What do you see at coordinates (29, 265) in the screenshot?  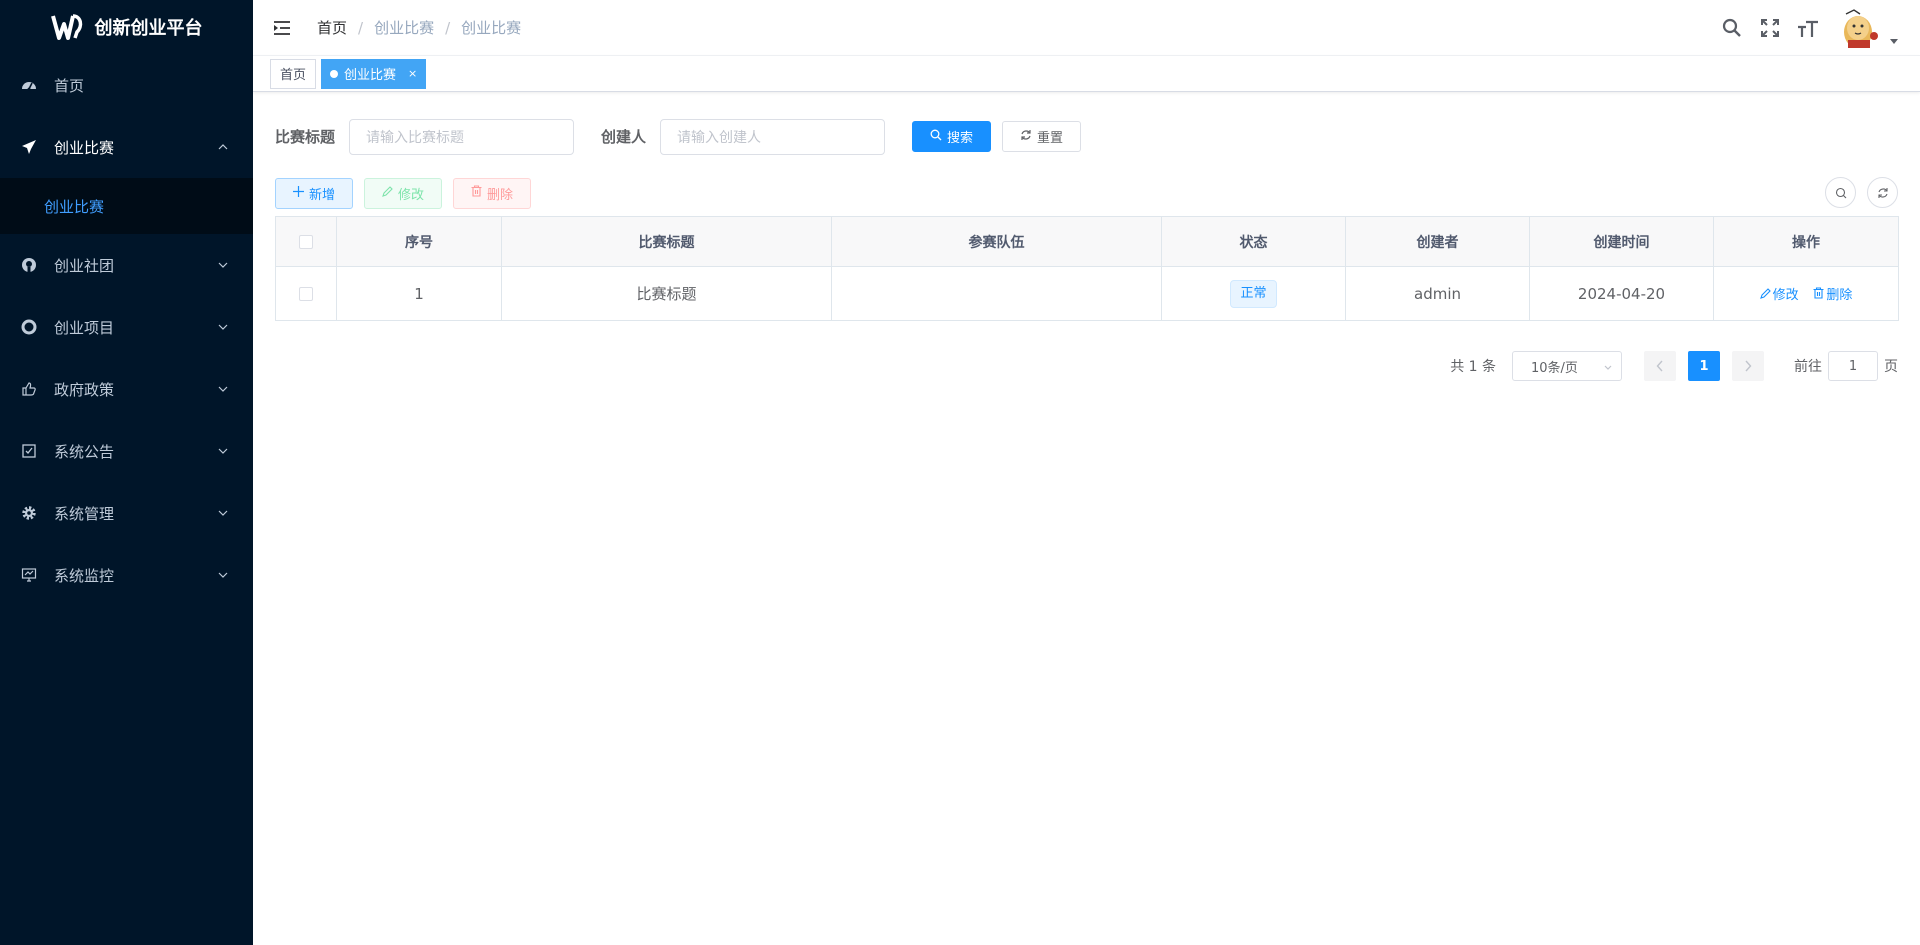 I see `github-icon` at bounding box center [29, 265].